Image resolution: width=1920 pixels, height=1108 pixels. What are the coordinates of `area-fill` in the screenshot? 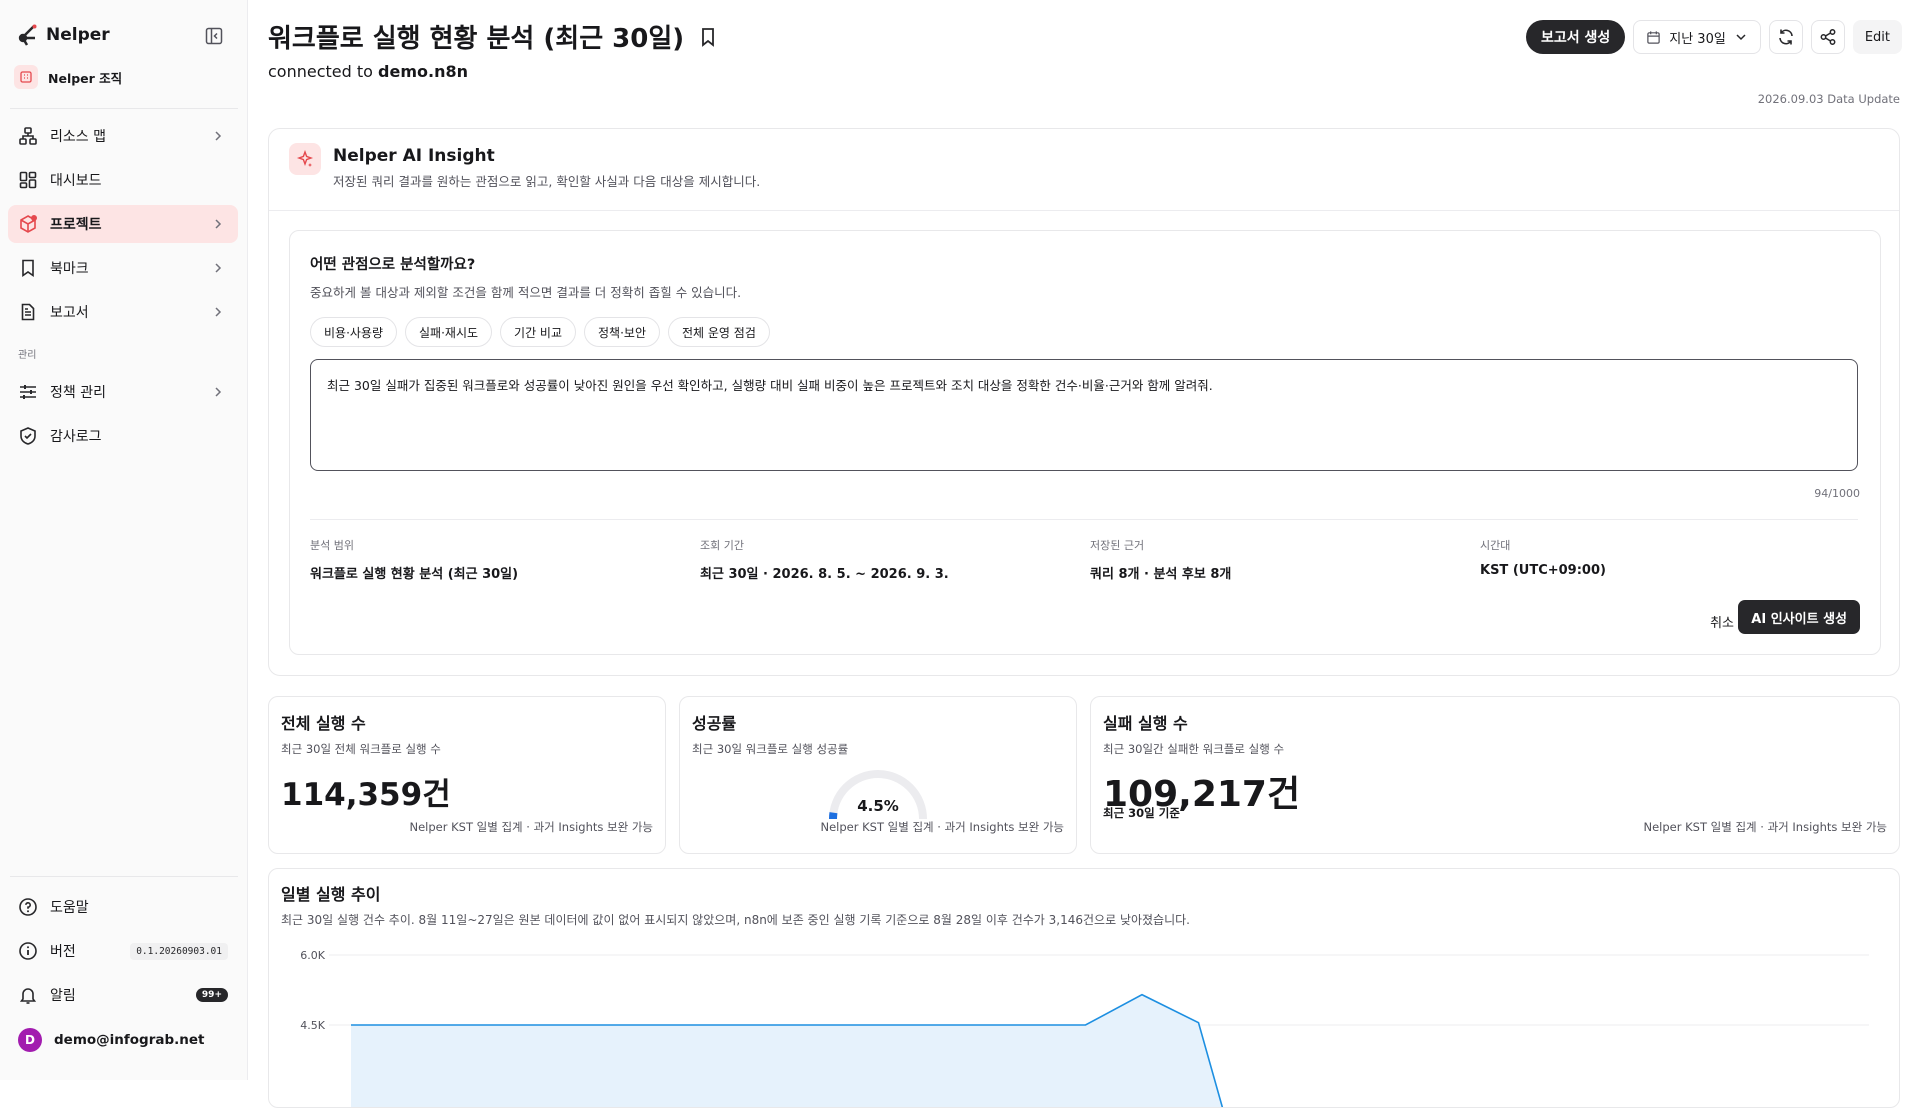 It's located at (790, 1051).